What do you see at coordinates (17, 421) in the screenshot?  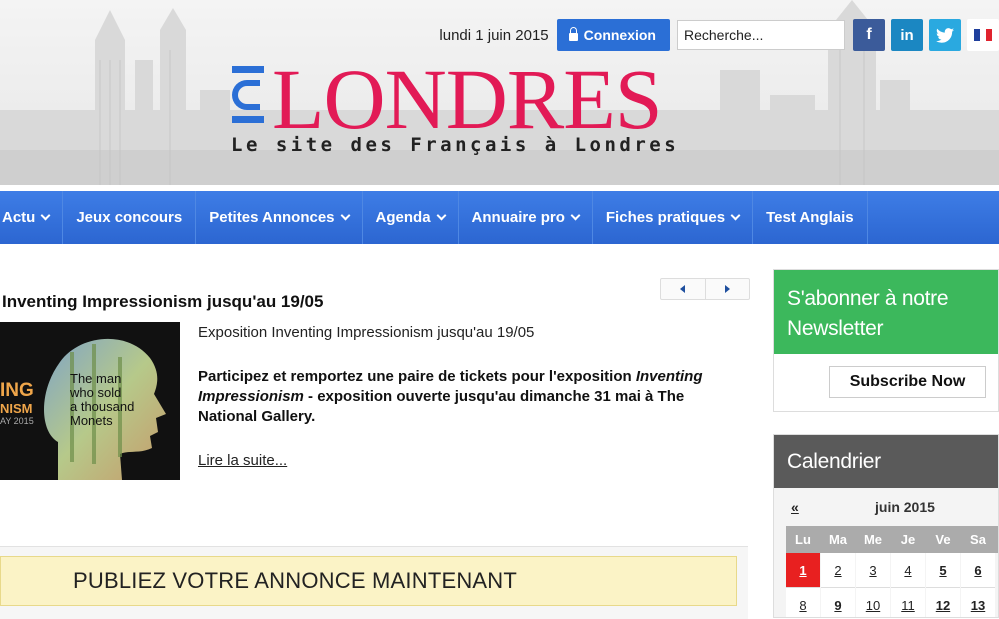 I see `thumbnail-text-3: AY 2015` at bounding box center [17, 421].